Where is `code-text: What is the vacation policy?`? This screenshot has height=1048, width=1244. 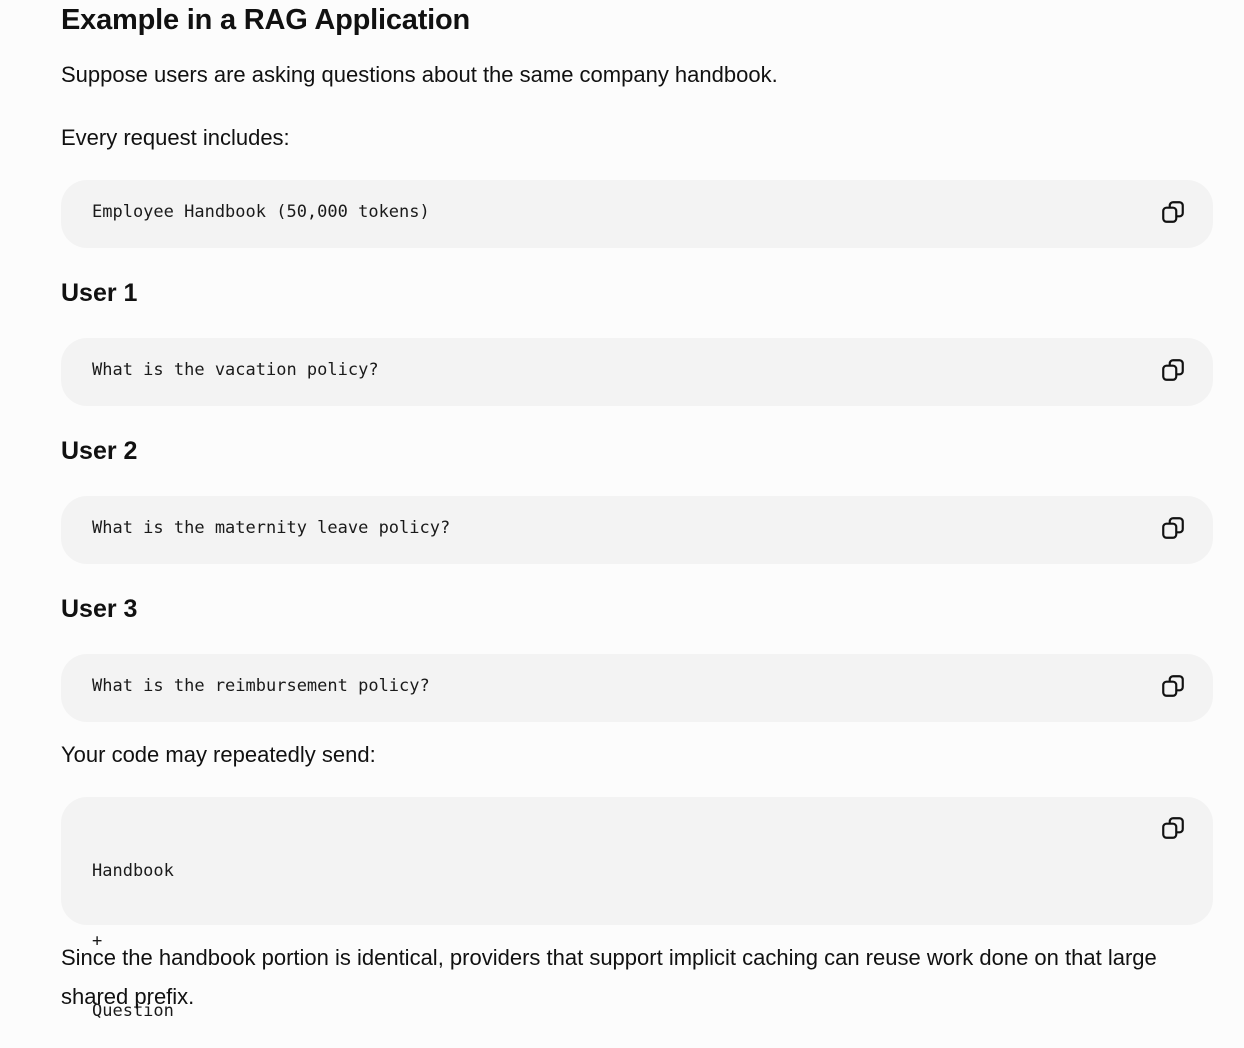 code-text: What is the vacation policy? is located at coordinates (235, 370).